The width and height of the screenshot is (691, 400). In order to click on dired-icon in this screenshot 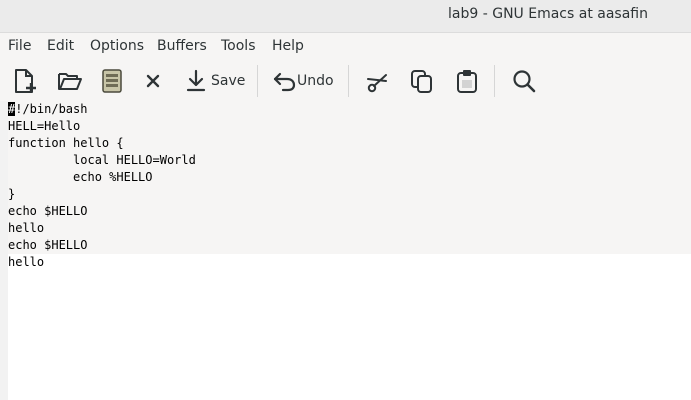, I will do `click(112, 81)`.